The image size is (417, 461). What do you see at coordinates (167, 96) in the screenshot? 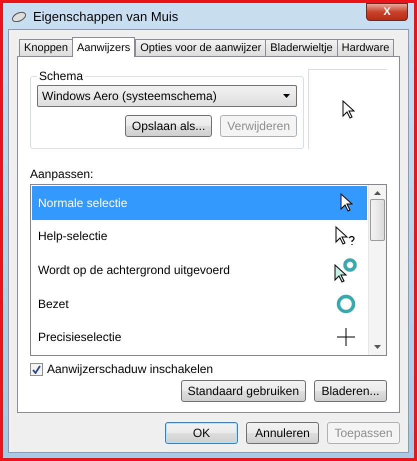
I see `schema-dropdown: Windows Aero (systeemschema)` at bounding box center [167, 96].